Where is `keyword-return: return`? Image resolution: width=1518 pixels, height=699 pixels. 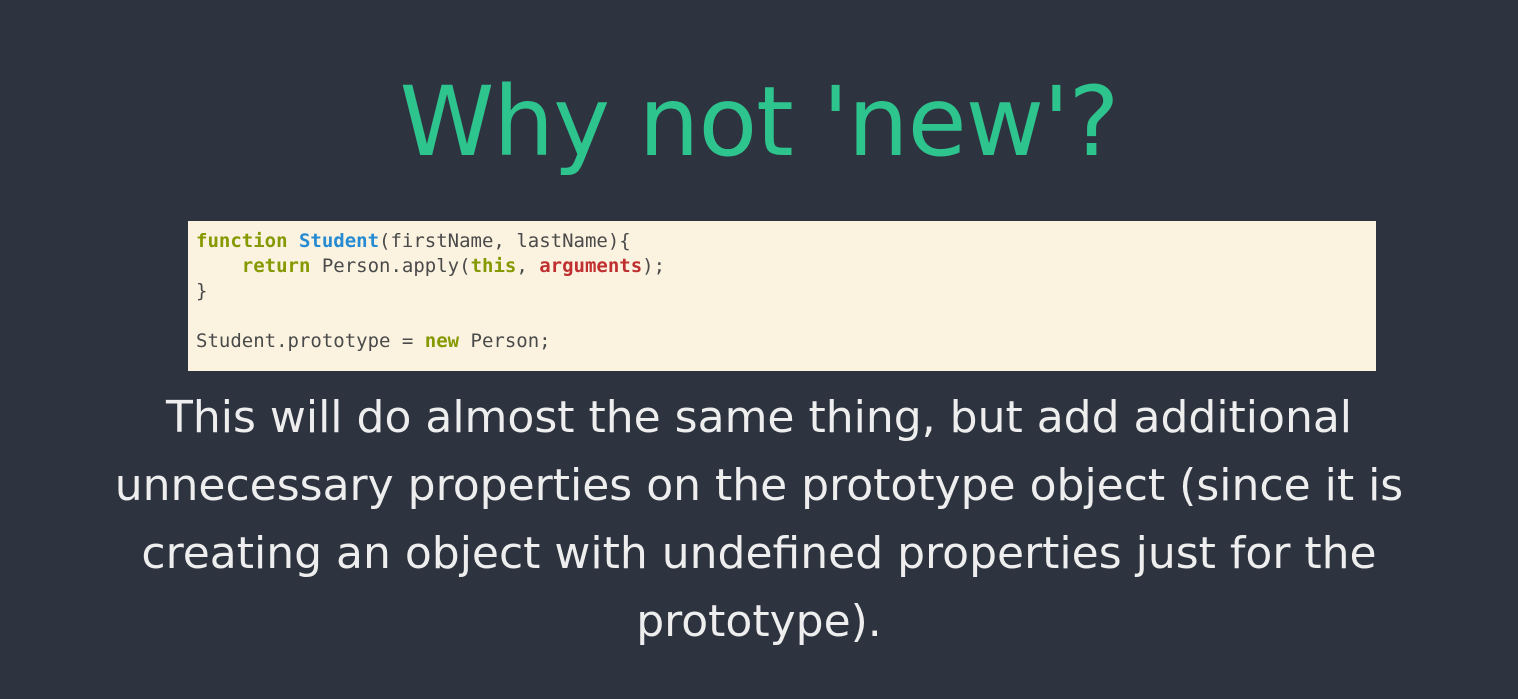 keyword-return: return is located at coordinates (276, 266).